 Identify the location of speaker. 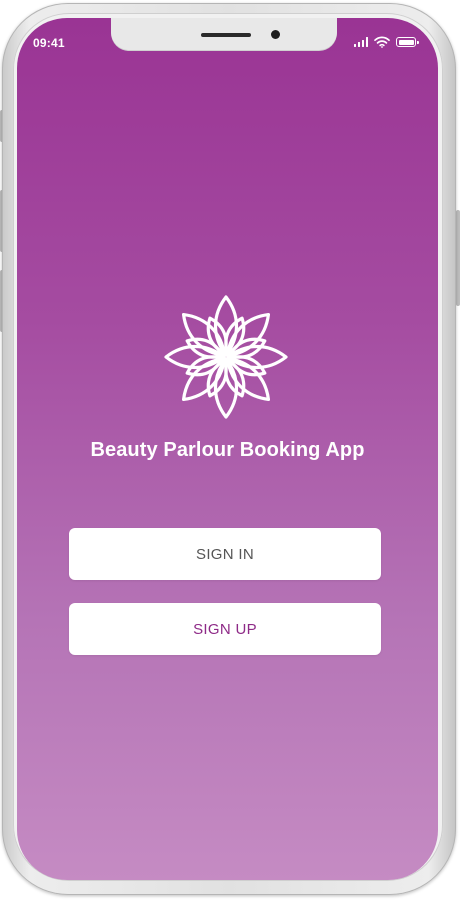
(226, 35).